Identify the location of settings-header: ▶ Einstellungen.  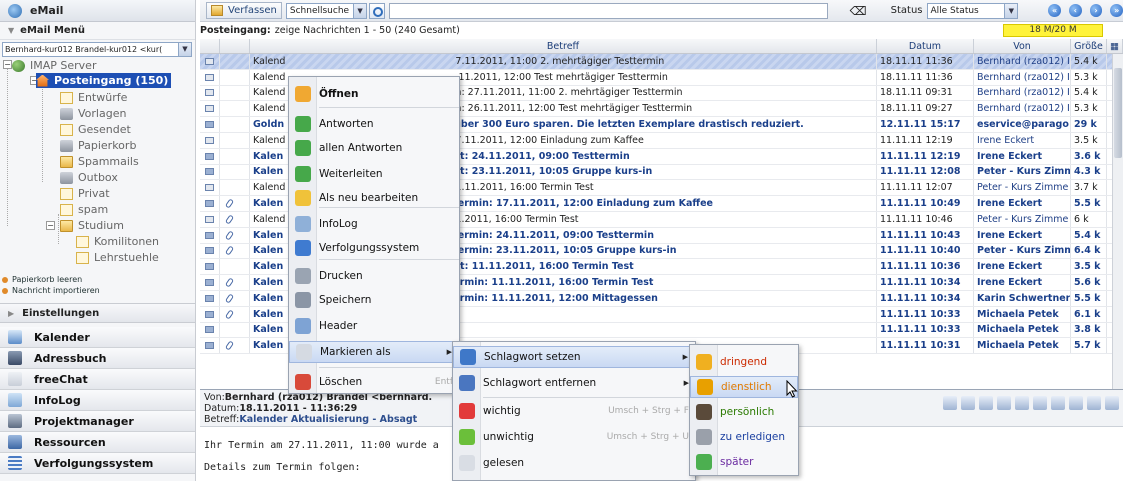
(97, 313).